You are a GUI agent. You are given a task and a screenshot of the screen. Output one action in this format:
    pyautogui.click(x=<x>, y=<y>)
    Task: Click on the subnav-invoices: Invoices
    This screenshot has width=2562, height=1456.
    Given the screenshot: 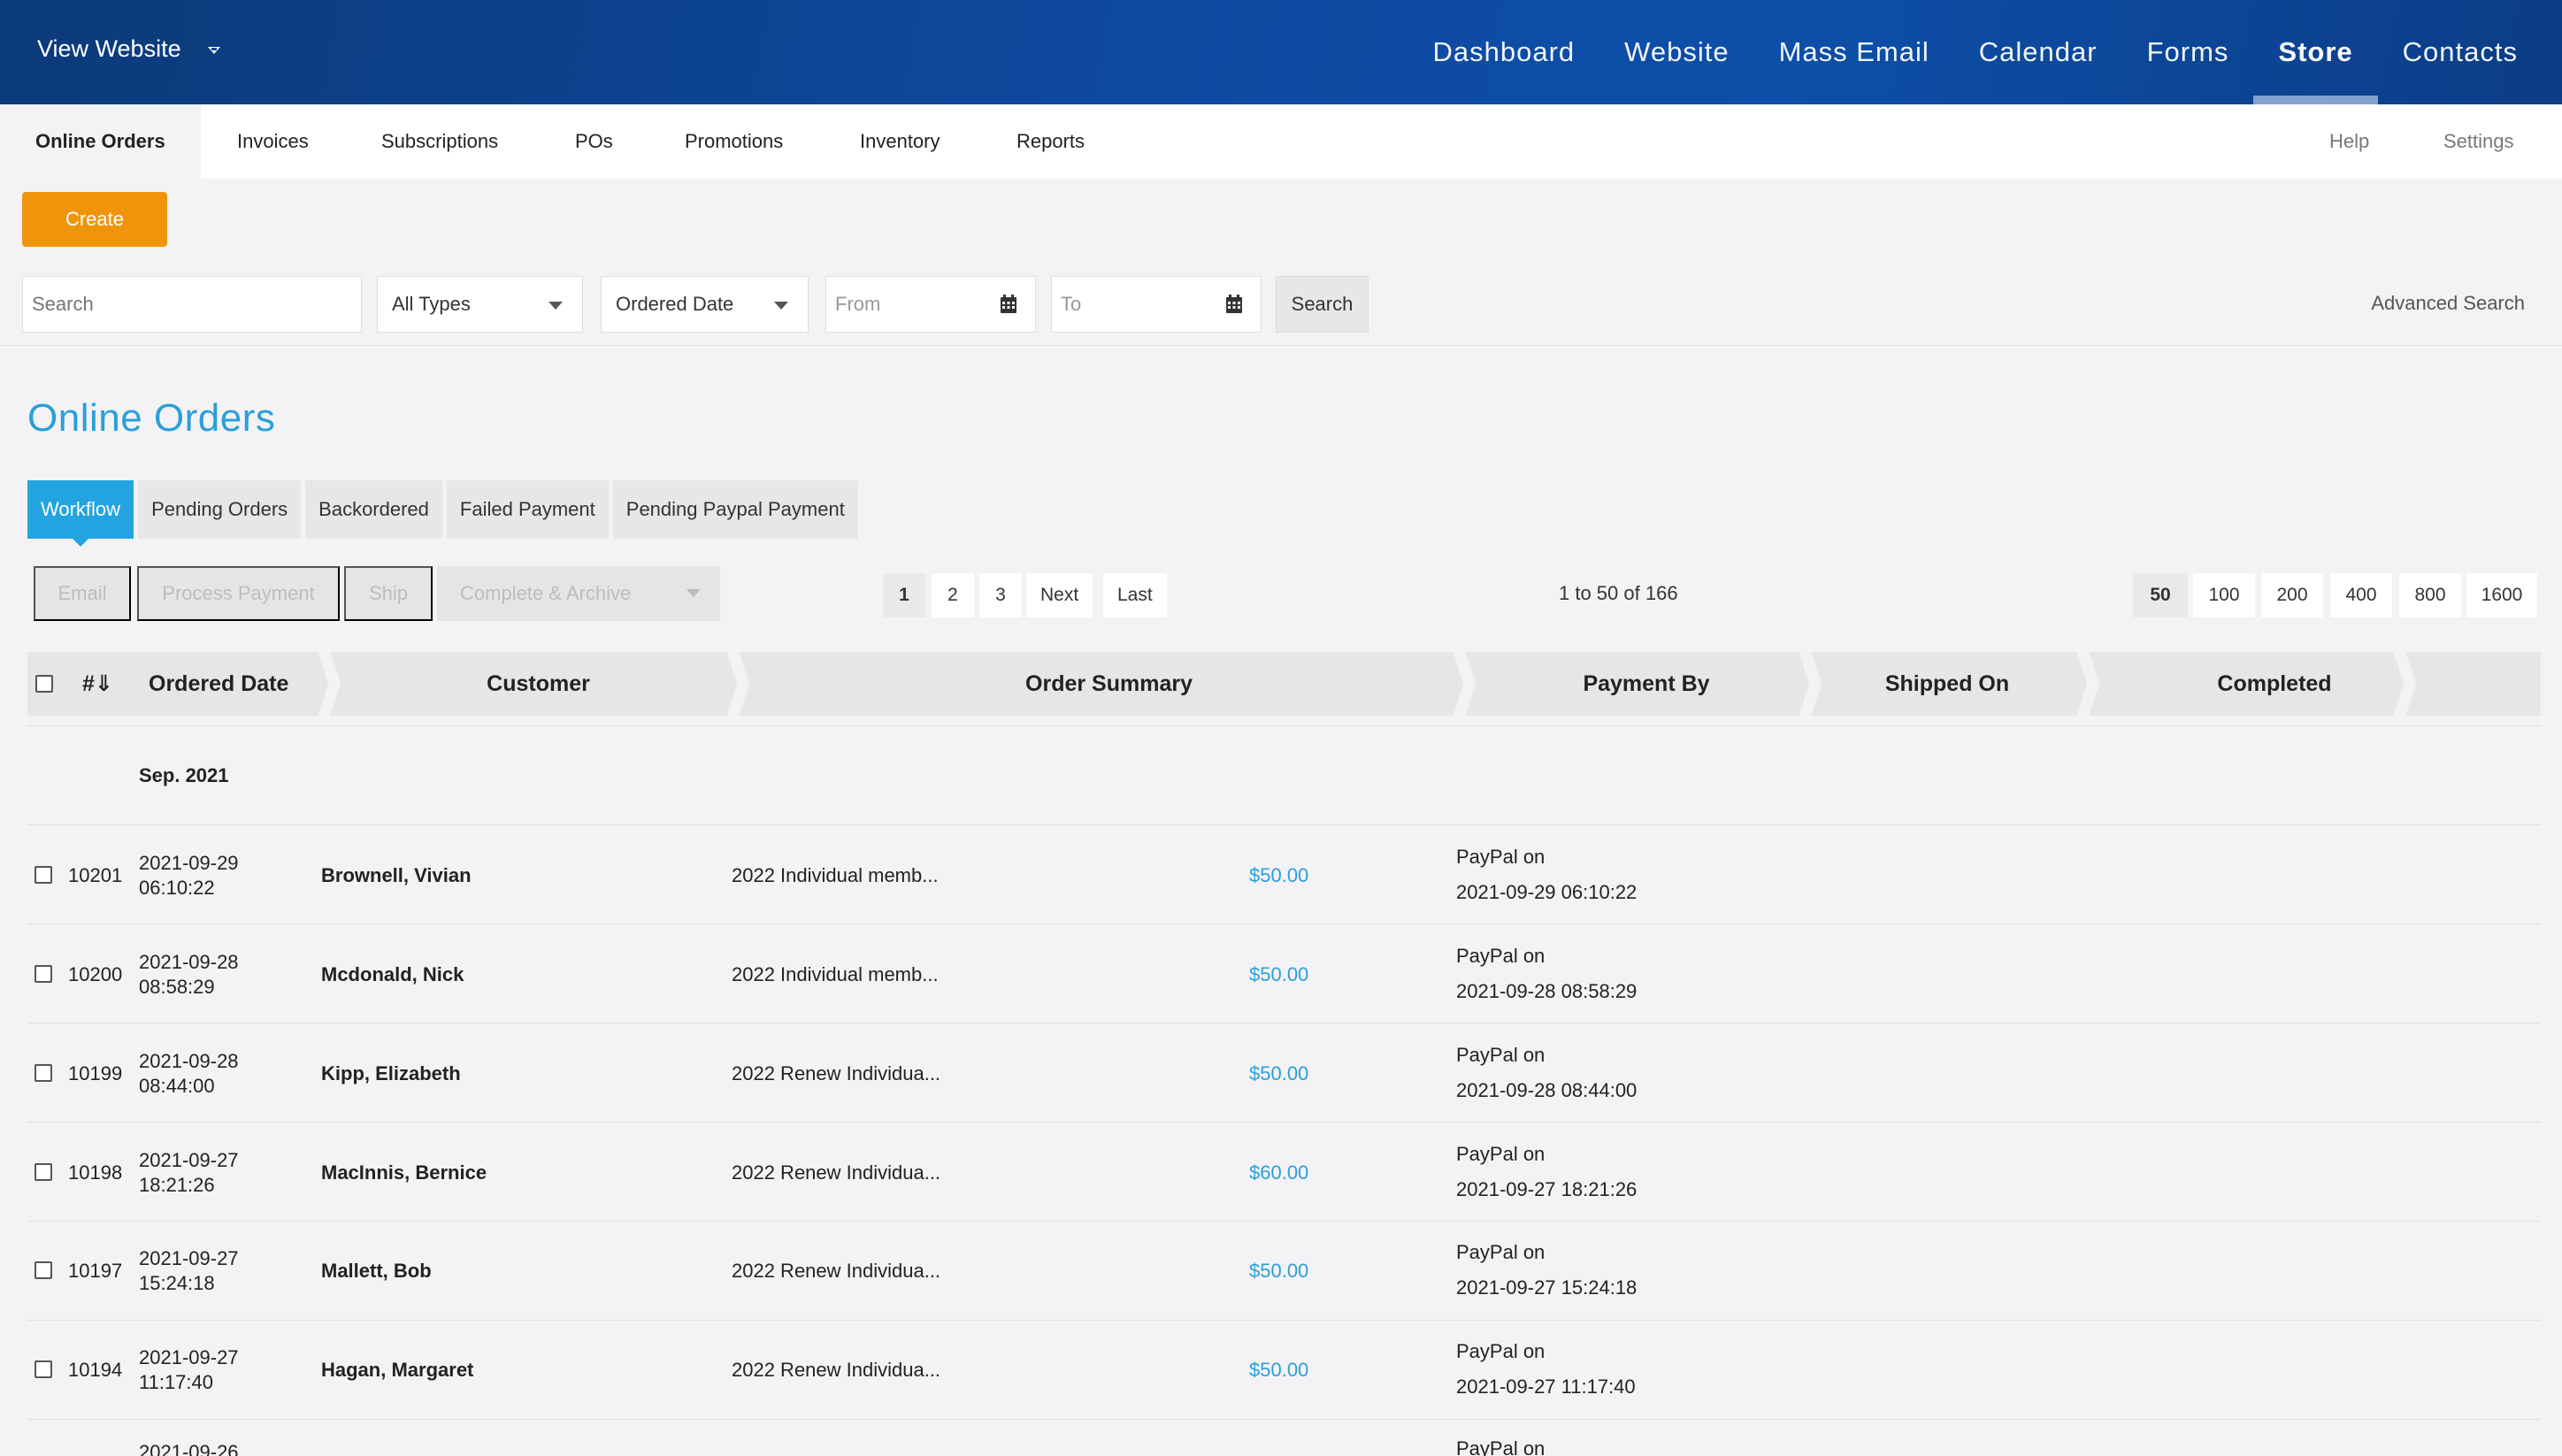 What is the action you would take?
    pyautogui.click(x=273, y=141)
    